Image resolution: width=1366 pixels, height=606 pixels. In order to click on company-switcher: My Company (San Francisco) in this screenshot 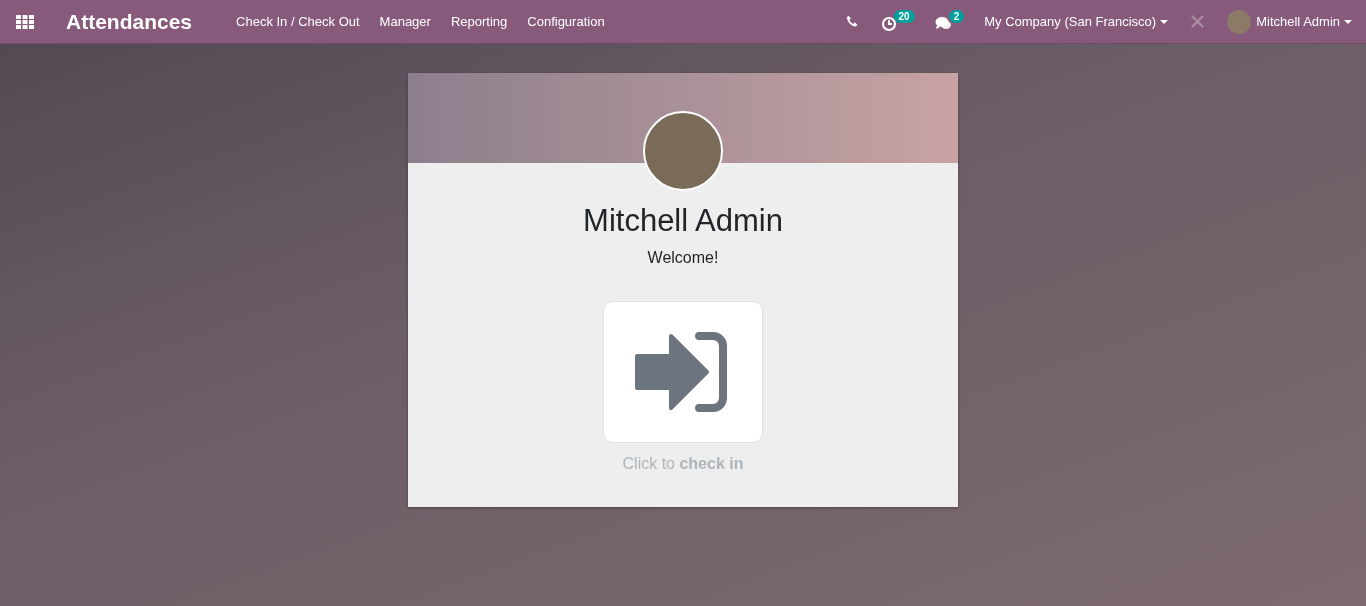, I will do `click(1076, 21)`.